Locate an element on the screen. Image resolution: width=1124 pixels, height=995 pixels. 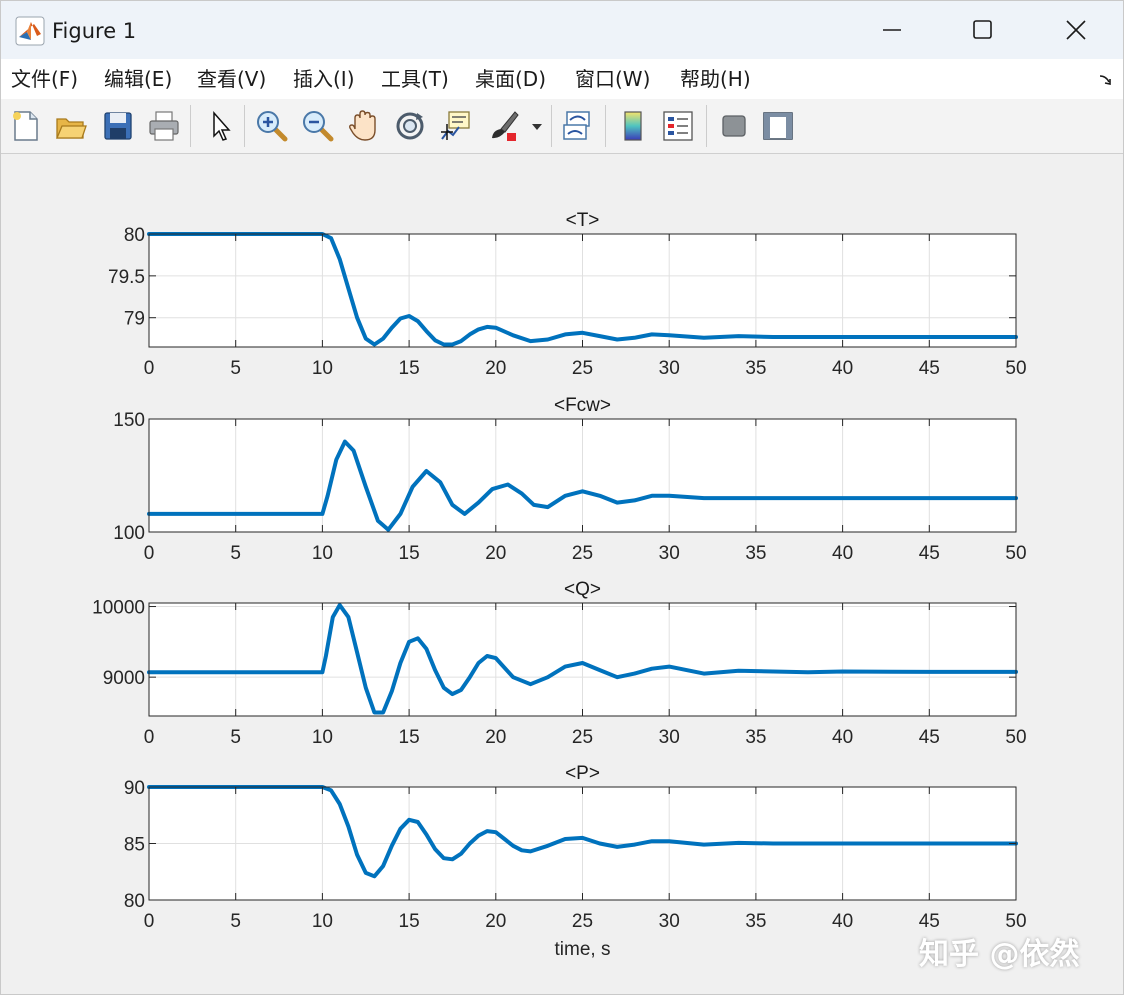
close-button is located at coordinates (1076, 30).